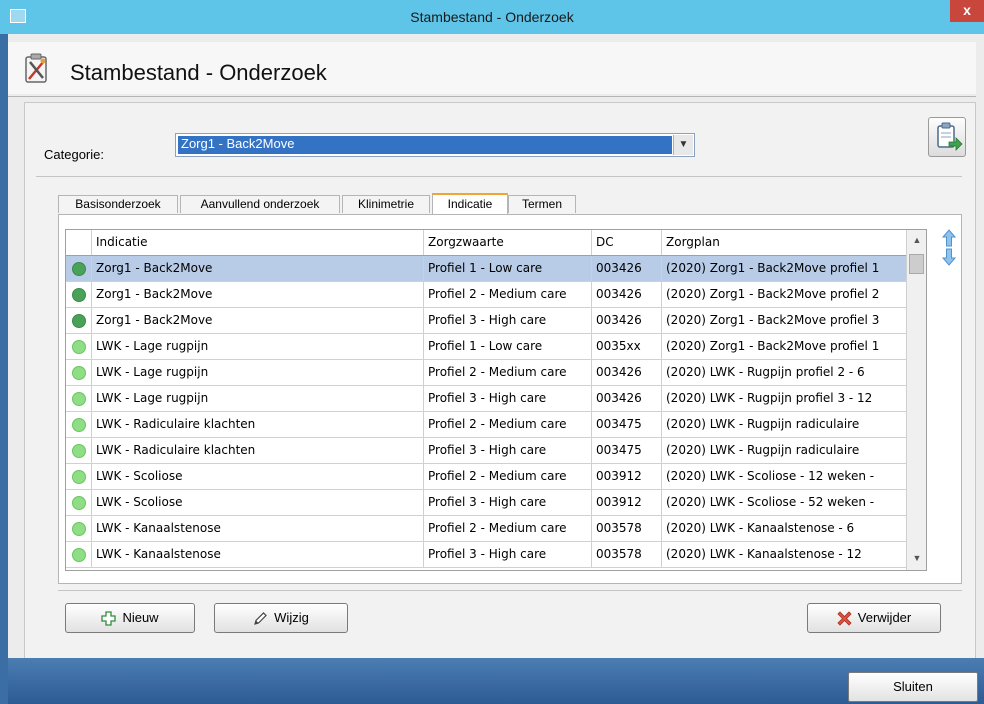  I want to click on cell-dc: 003578, so click(627, 528).